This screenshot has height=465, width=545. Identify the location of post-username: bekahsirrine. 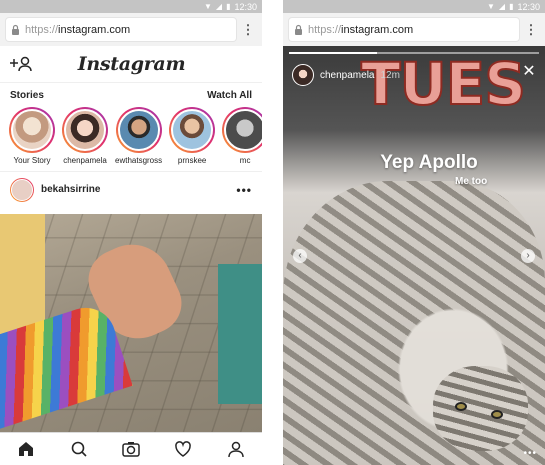
(138, 189).